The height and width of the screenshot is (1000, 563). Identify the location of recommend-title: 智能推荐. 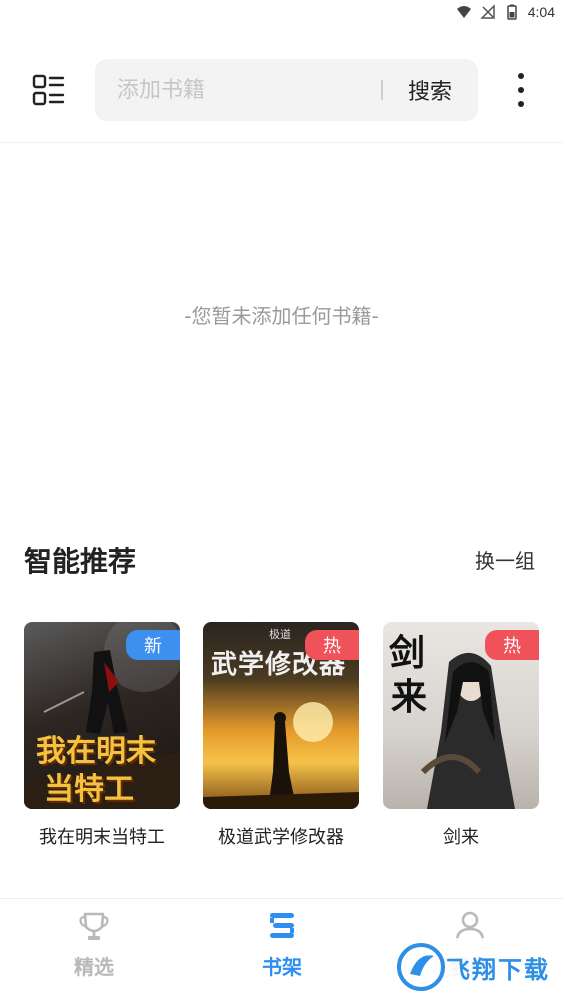
(80, 561).